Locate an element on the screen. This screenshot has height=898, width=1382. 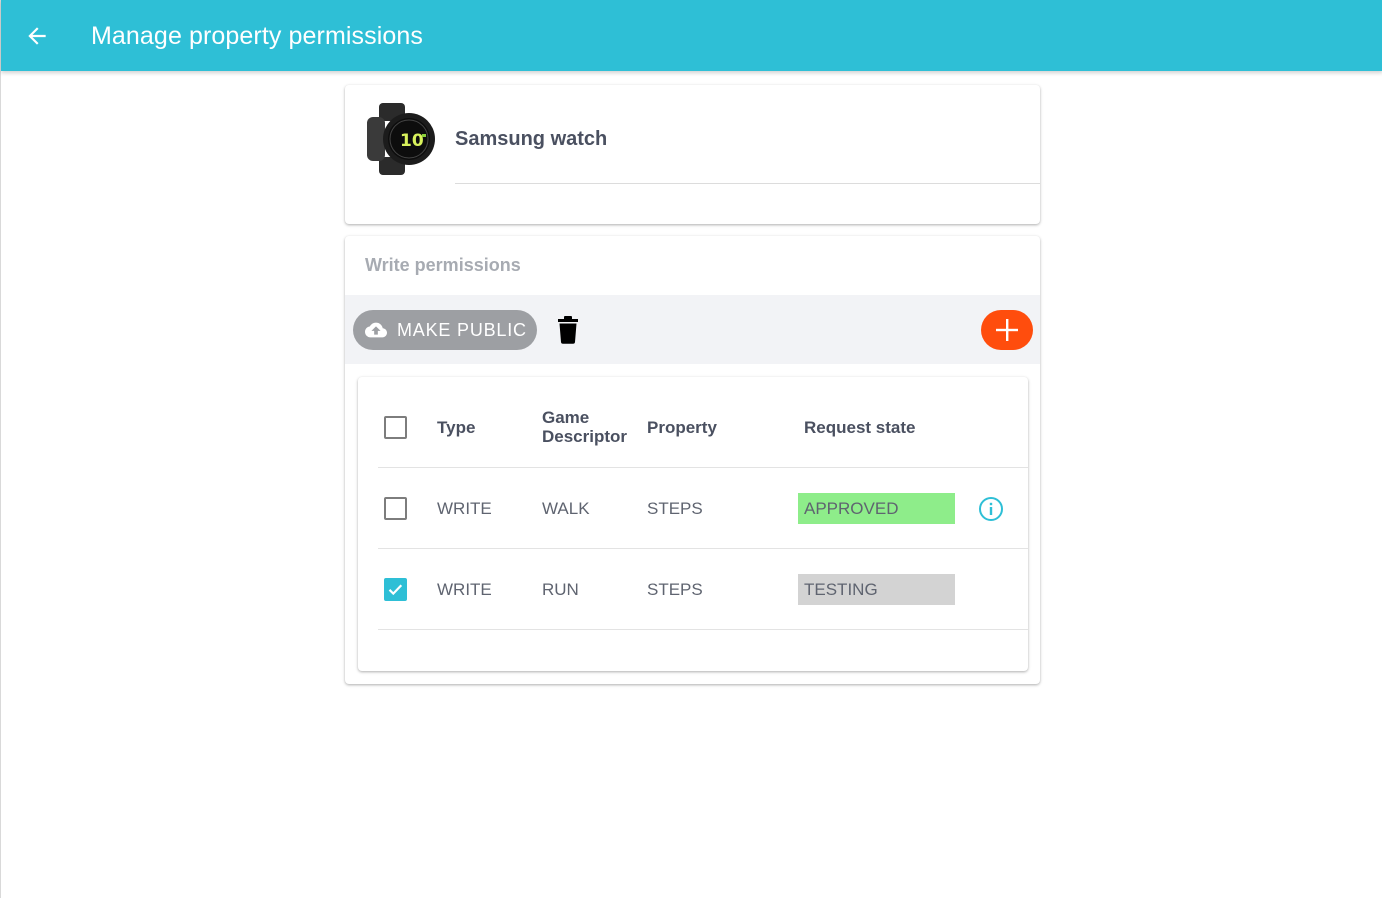
divider is located at coordinates (747, 183).